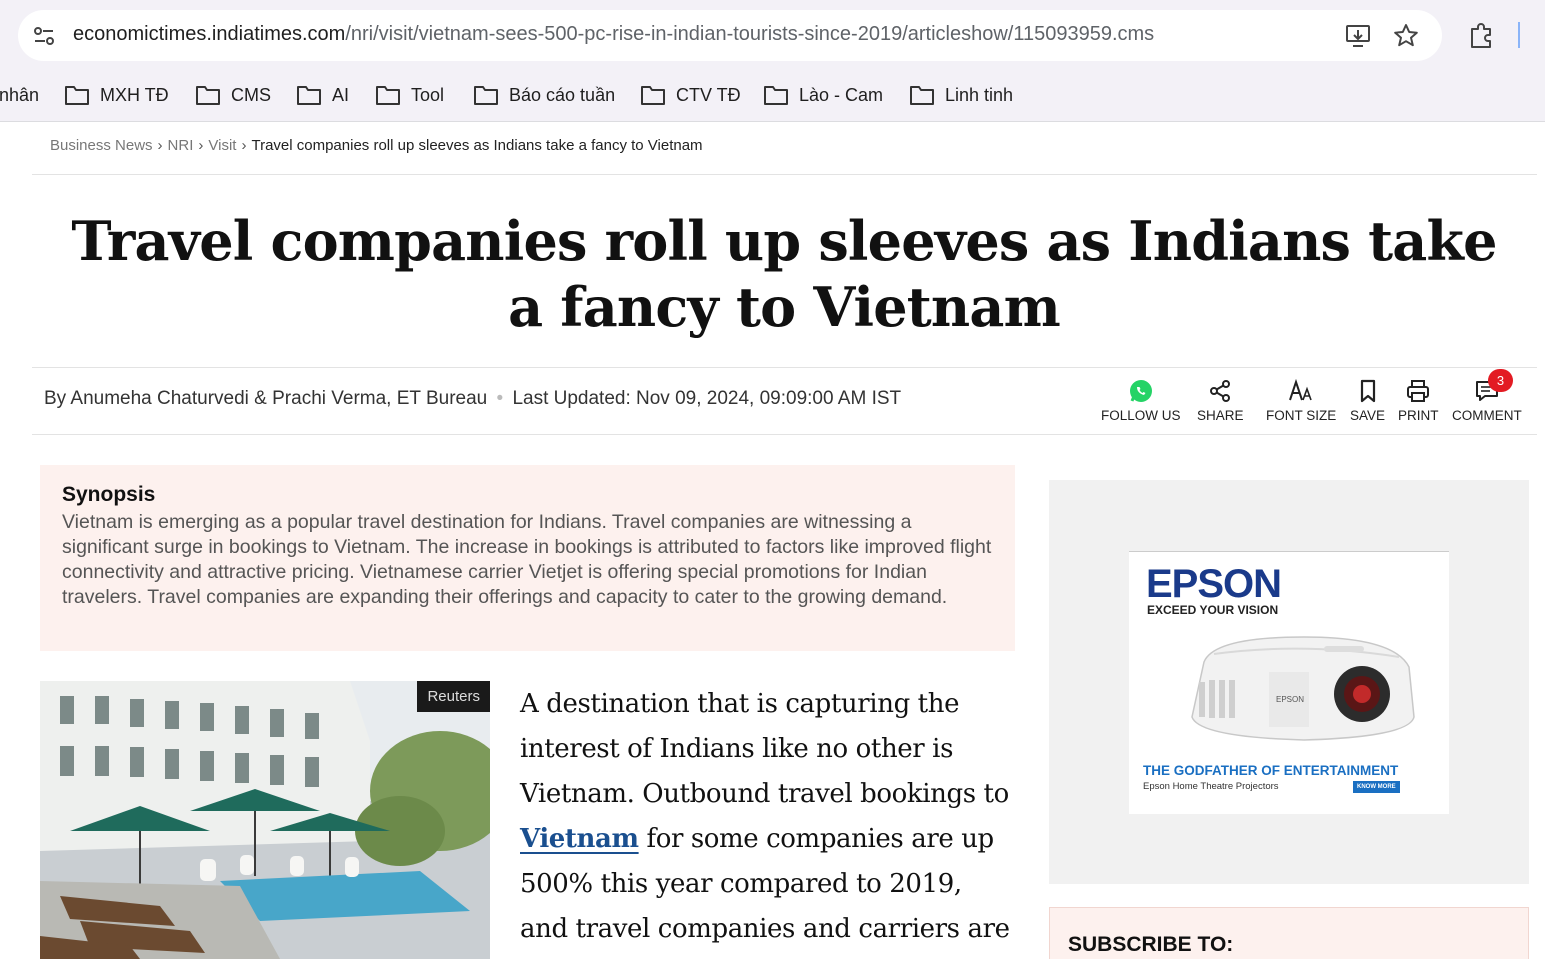 This screenshot has height=959, width=1545. I want to click on comment-label: COMMENT, so click(1487, 415).